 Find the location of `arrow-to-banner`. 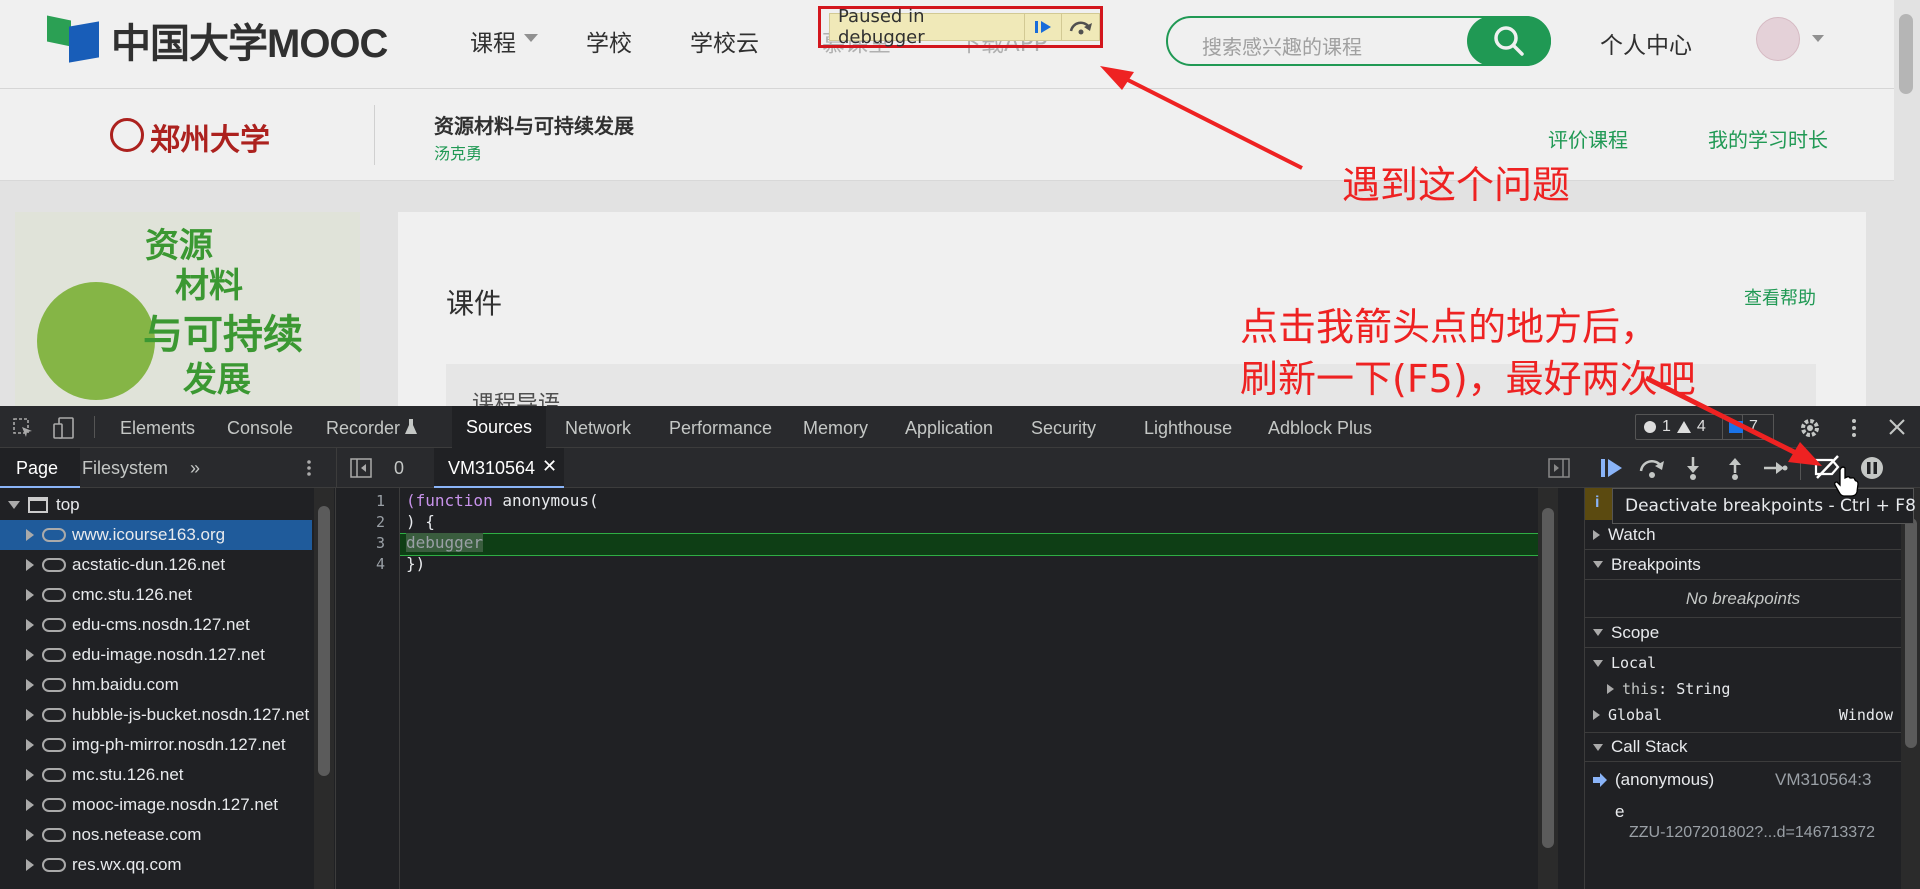

arrow-to-banner is located at coordinates (1207, 120).